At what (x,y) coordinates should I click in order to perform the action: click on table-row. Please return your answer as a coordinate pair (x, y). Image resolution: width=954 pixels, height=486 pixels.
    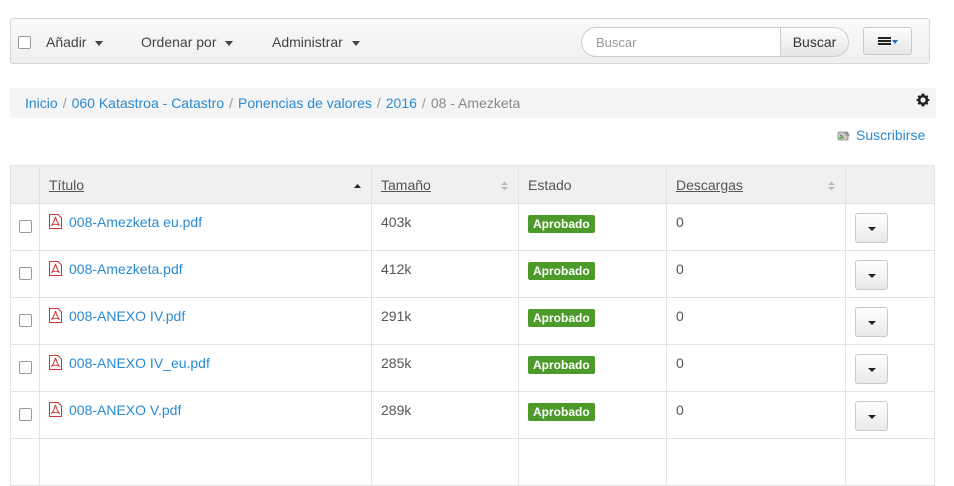
    Looking at the image, I should click on (472, 462).